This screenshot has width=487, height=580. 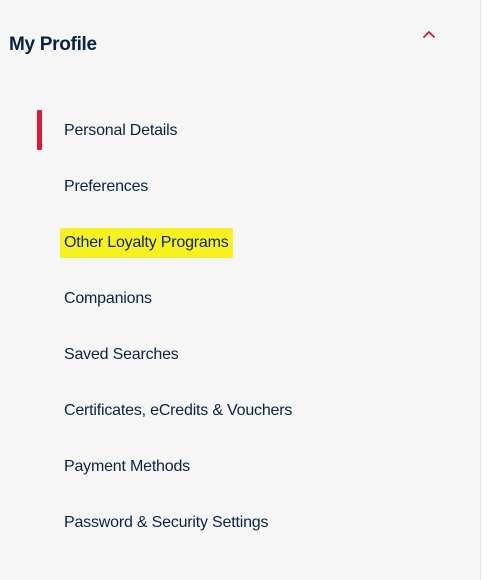 I want to click on profile-menu-title: My Profile, so click(x=53, y=44).